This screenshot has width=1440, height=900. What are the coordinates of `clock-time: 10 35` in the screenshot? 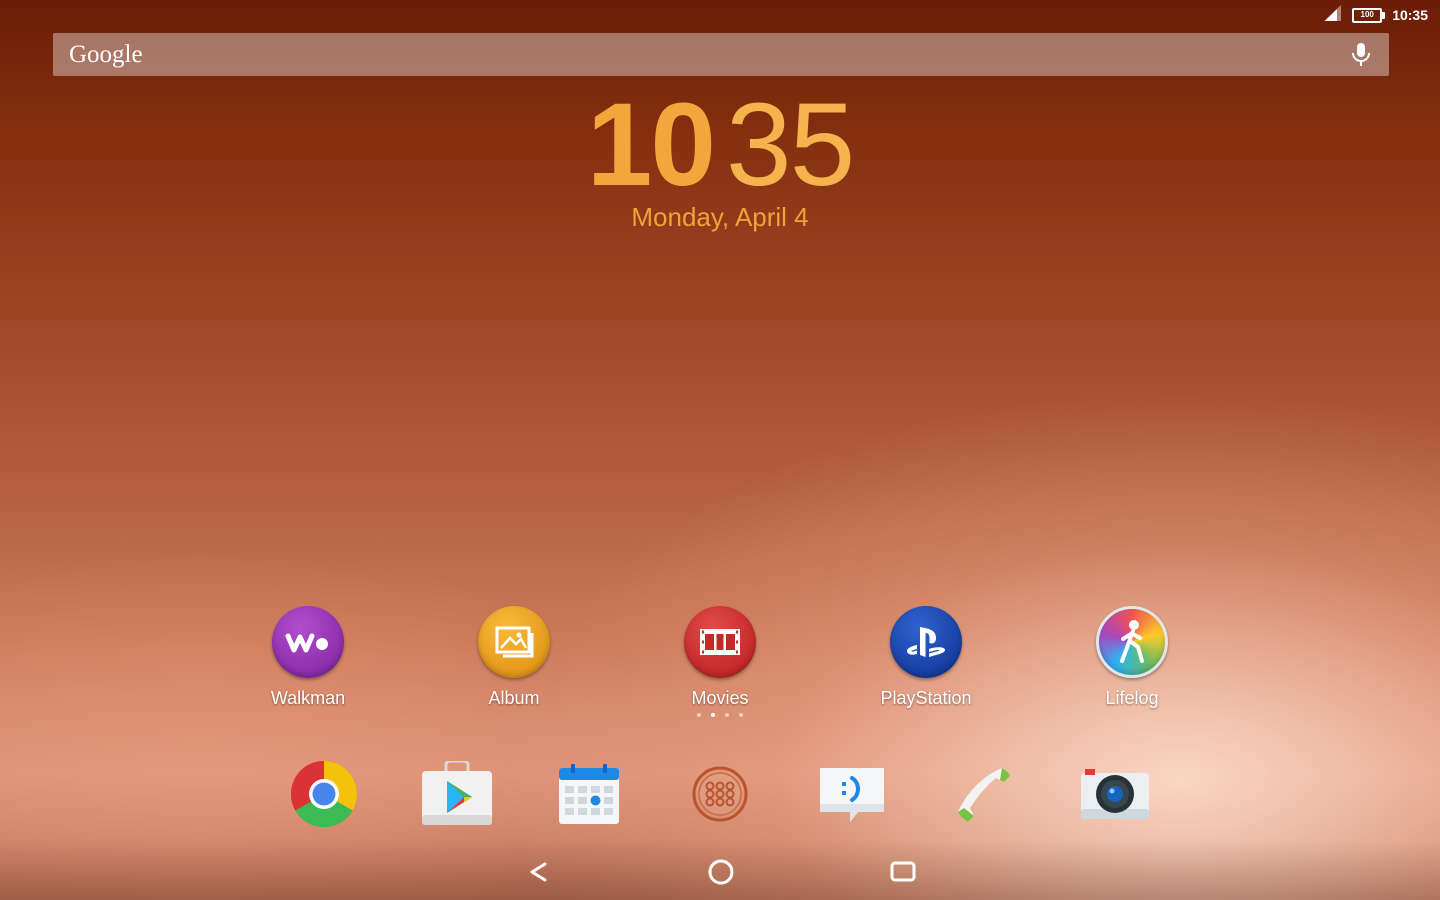 It's located at (720, 145).